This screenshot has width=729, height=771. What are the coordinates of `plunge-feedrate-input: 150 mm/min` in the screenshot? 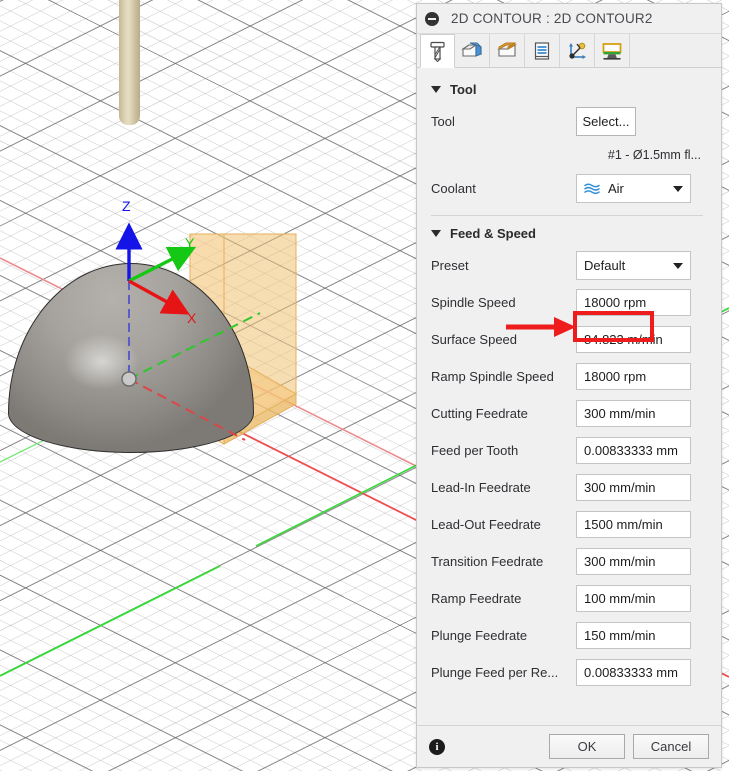 It's located at (633, 635).